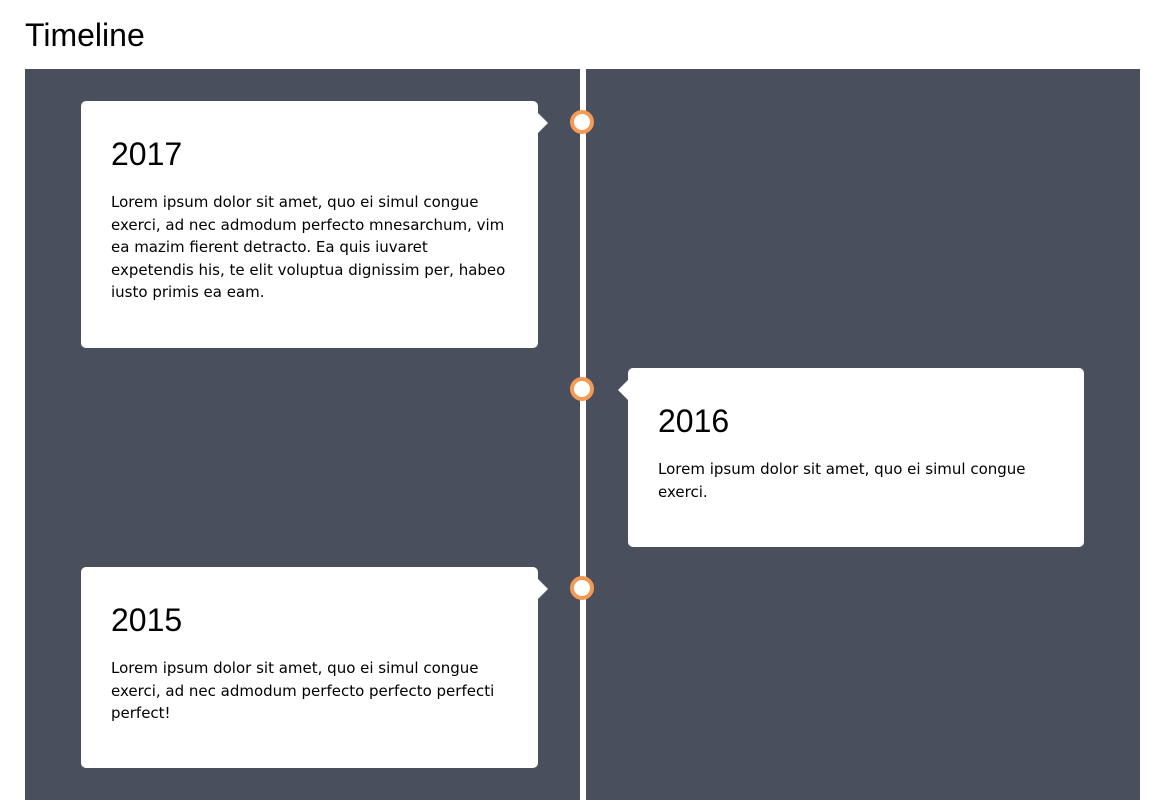  Describe the element at coordinates (147, 620) in the screenshot. I see `entry-year: 2015` at that location.